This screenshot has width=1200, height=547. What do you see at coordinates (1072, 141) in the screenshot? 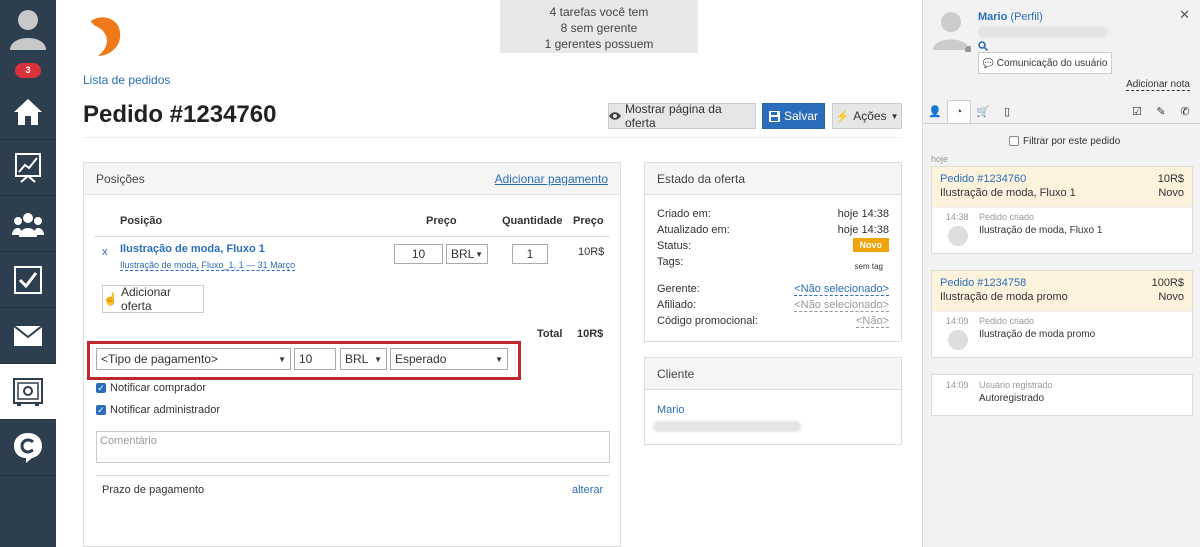
I see `filter-order-label: Filtrar por este pedido` at bounding box center [1072, 141].